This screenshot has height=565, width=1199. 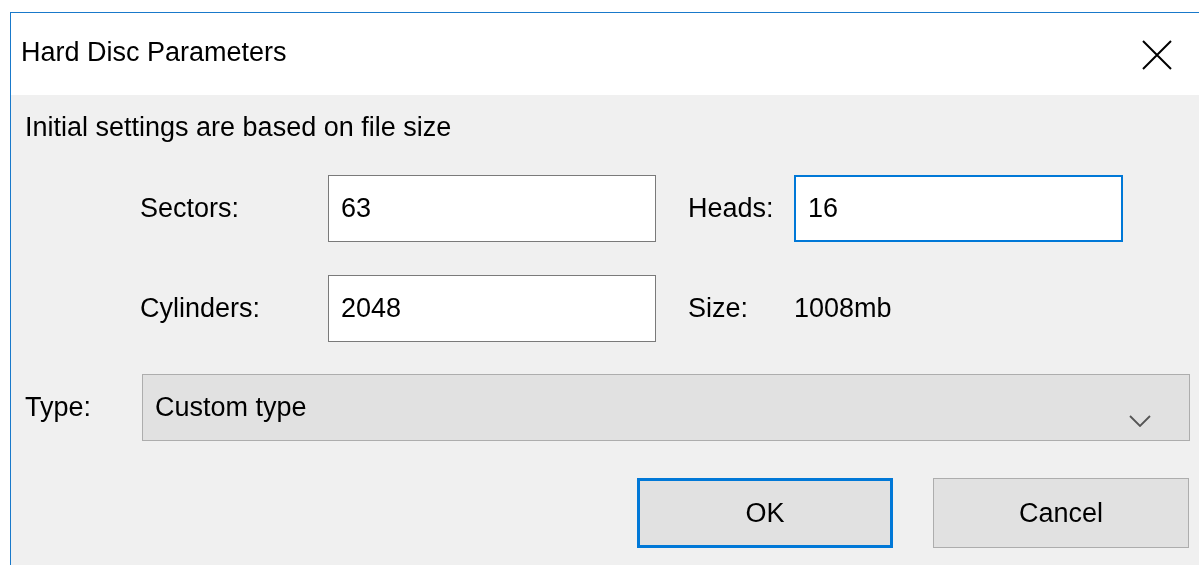 What do you see at coordinates (958, 208) in the screenshot?
I see `input-field: 16` at bounding box center [958, 208].